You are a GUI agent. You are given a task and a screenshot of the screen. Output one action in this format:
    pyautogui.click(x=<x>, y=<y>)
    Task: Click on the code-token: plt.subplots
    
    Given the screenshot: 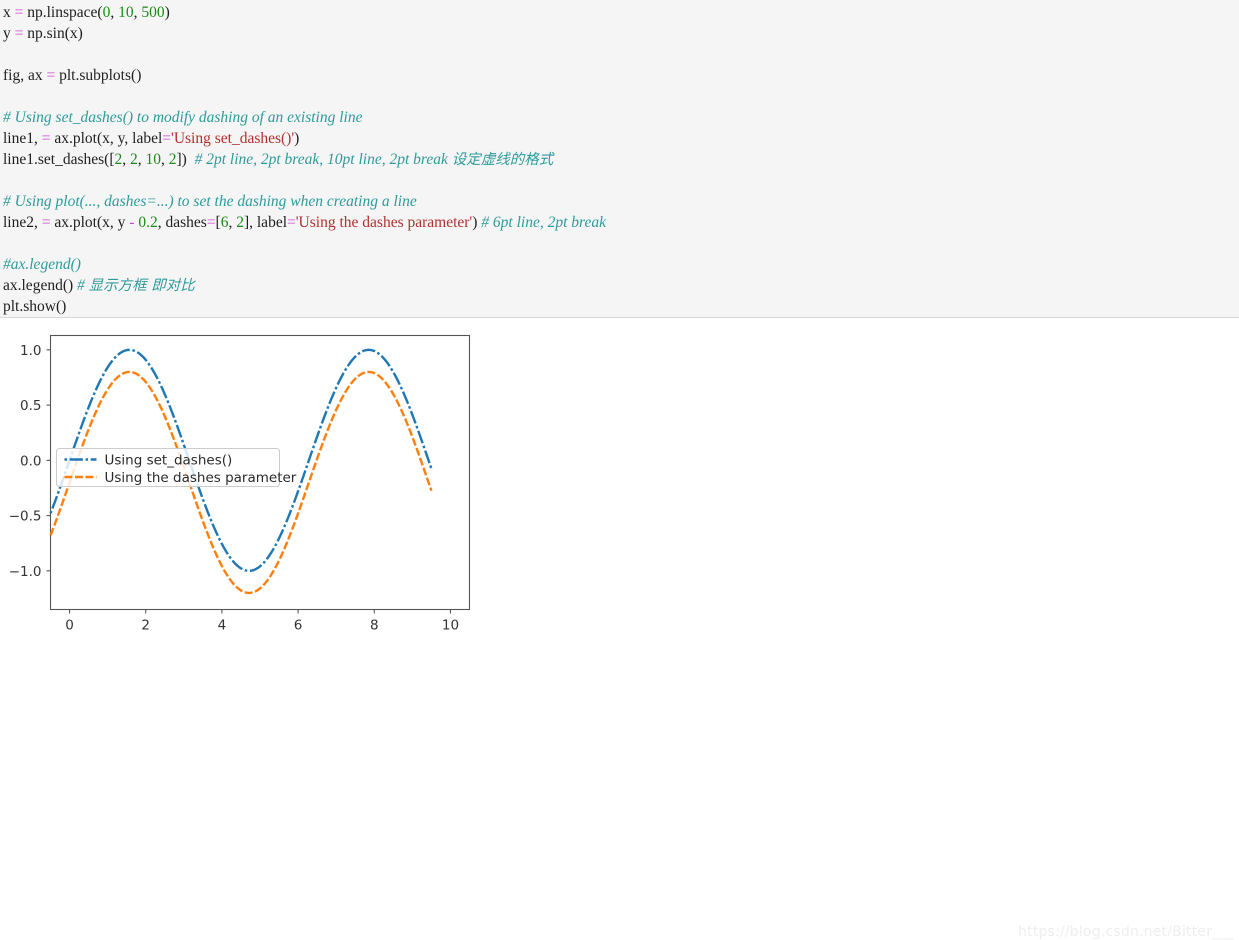 What is the action you would take?
    pyautogui.click(x=95, y=75)
    